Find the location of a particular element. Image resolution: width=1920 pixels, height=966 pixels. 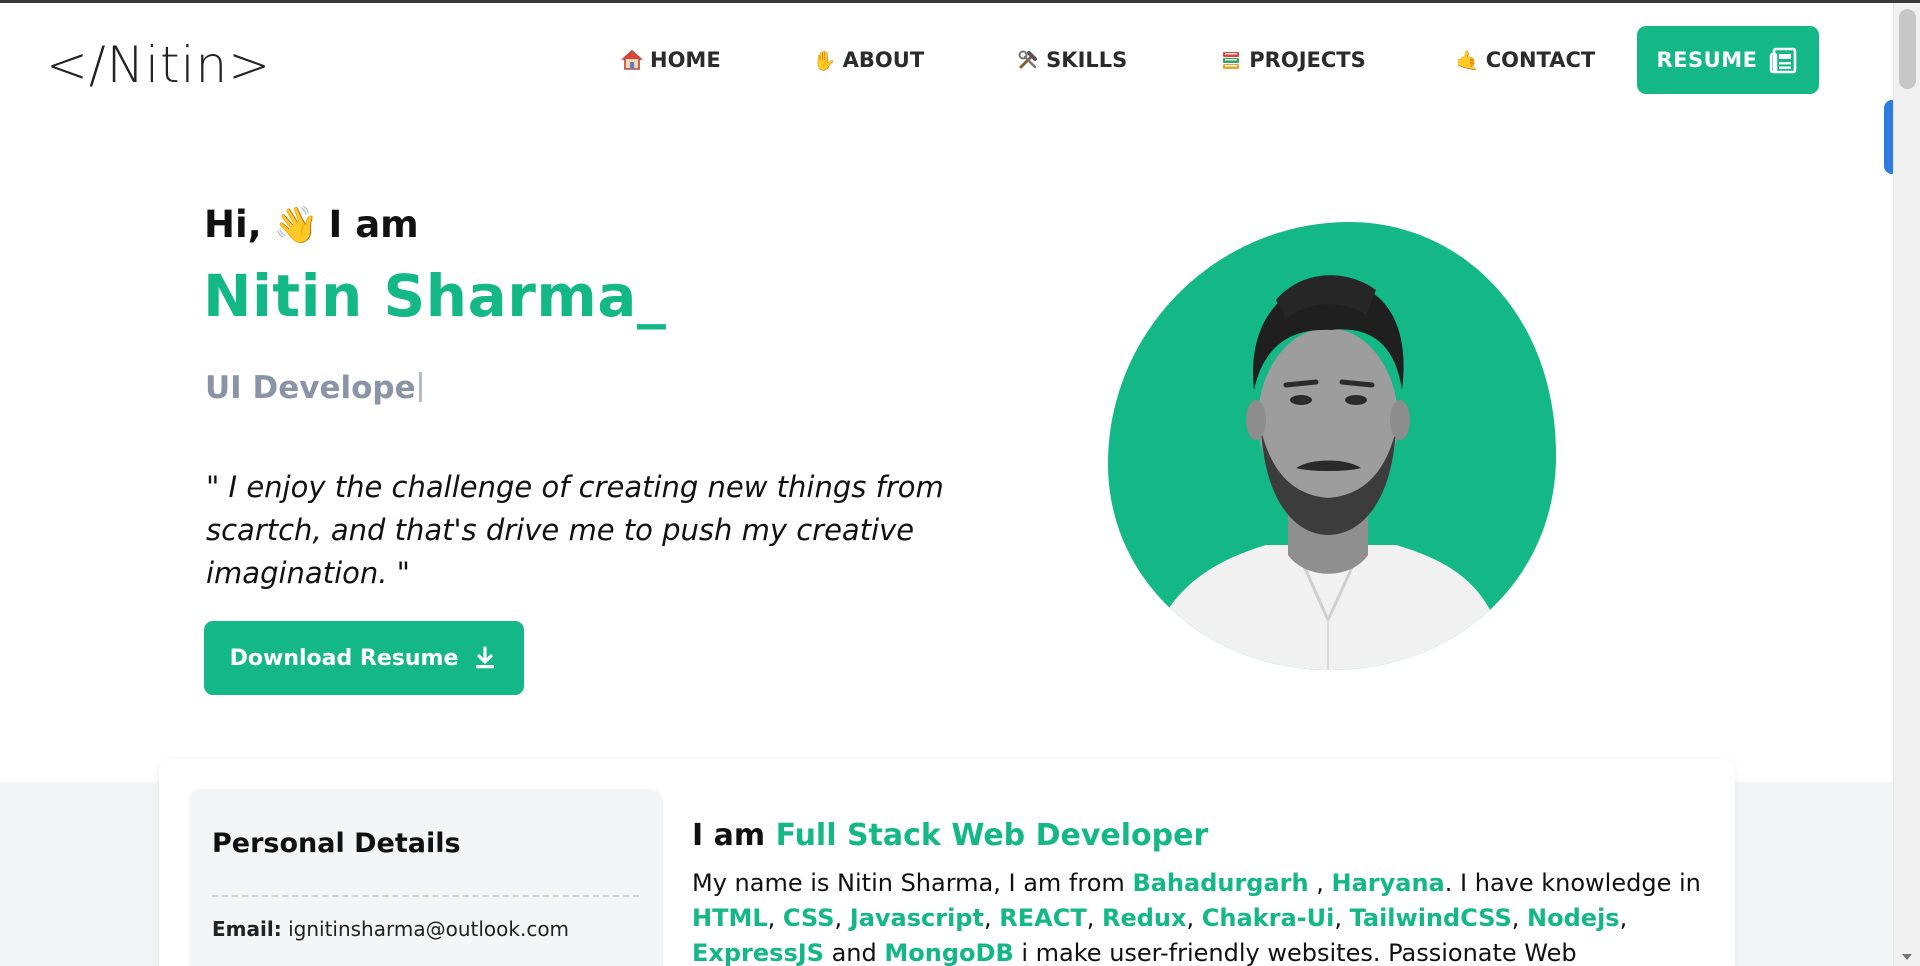

nav-contact-label: CONTACT is located at coordinates (1540, 60).